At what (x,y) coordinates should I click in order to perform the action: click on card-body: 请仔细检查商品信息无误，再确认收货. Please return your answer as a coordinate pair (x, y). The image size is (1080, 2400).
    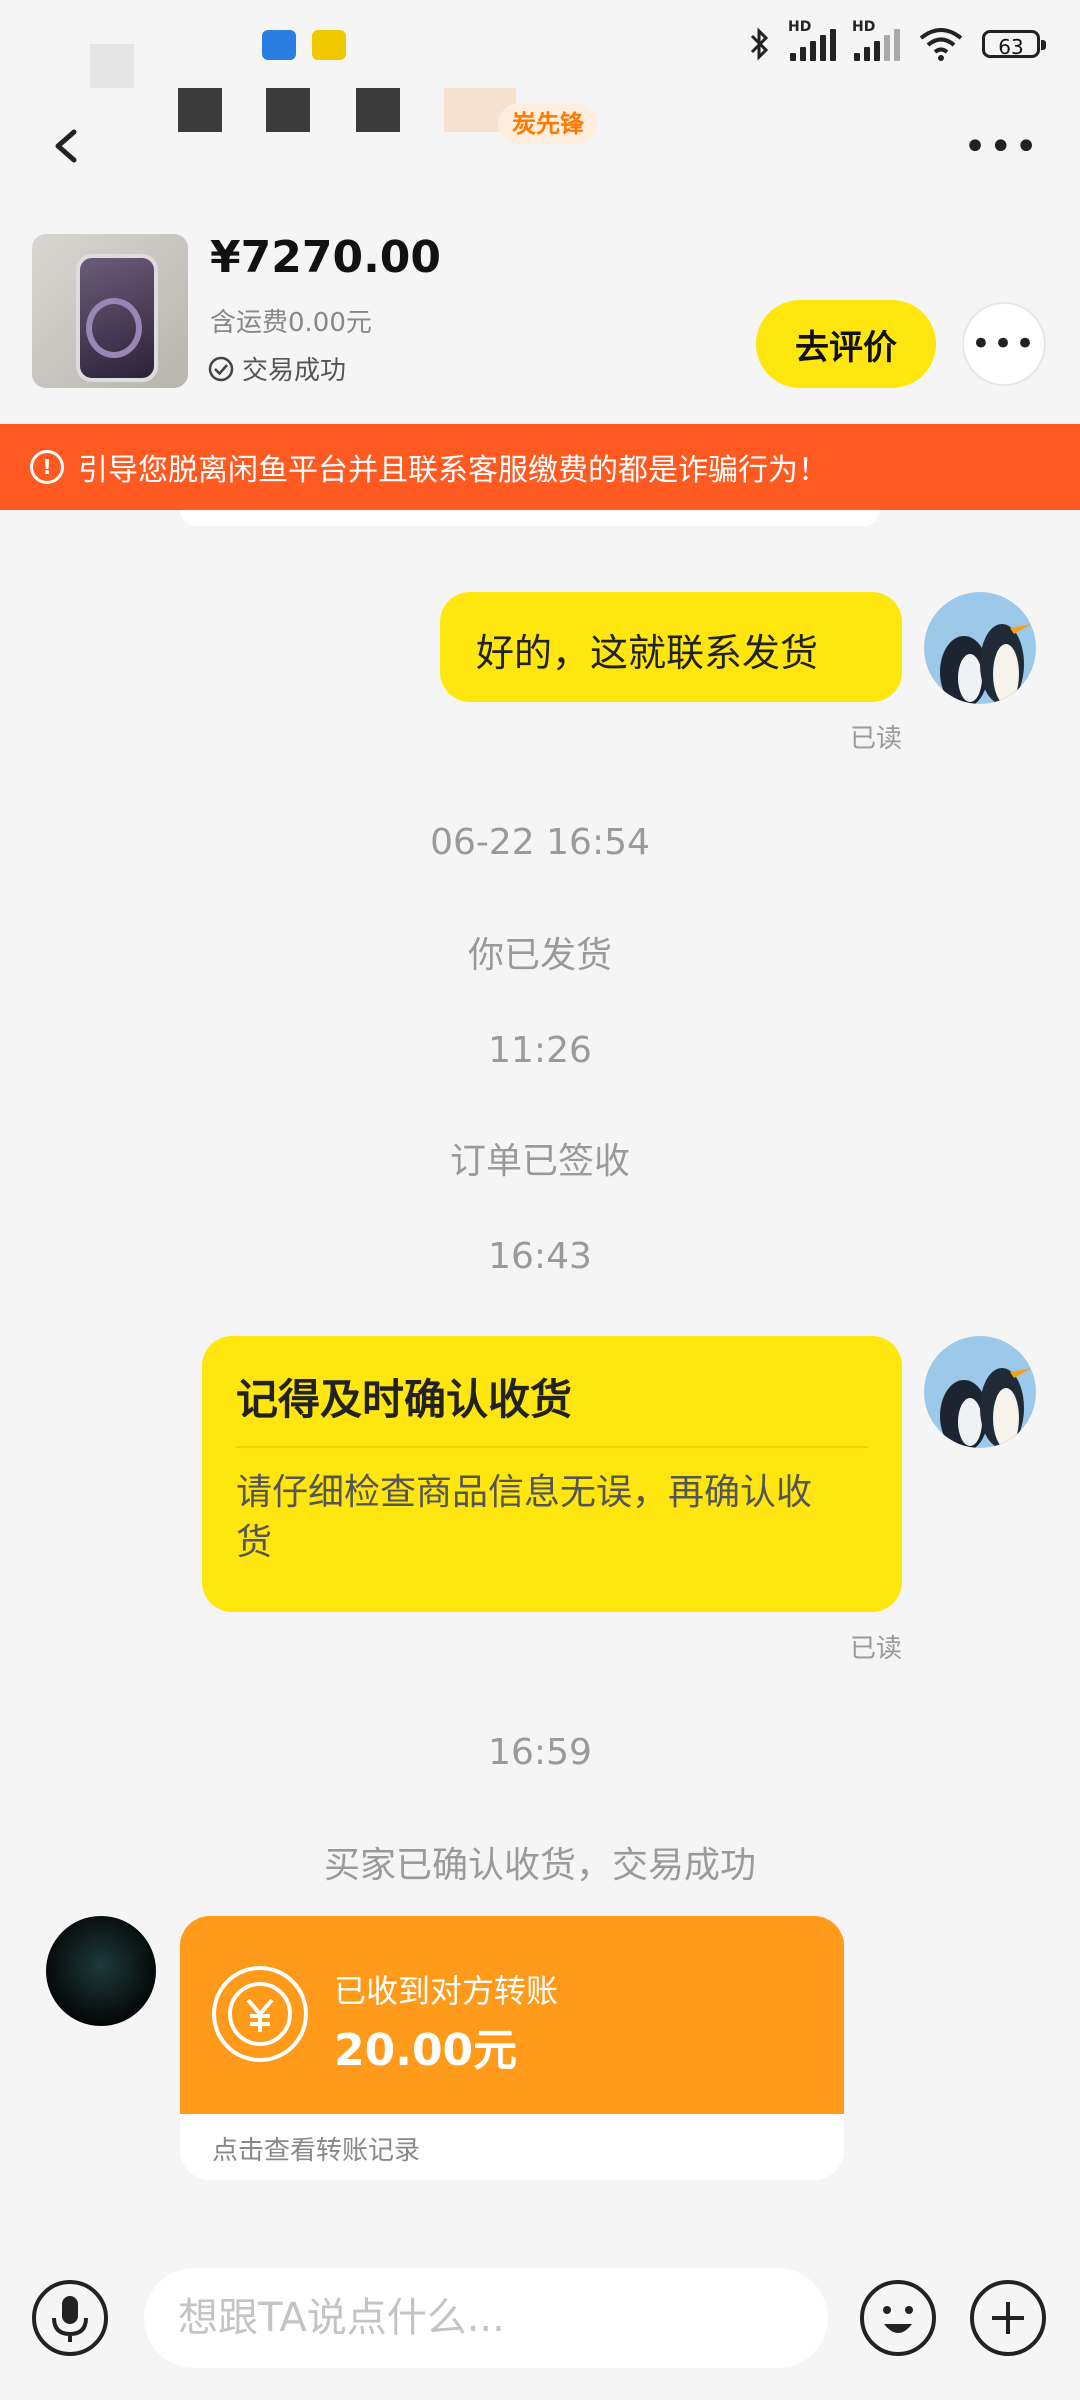
    Looking at the image, I should click on (524, 1517).